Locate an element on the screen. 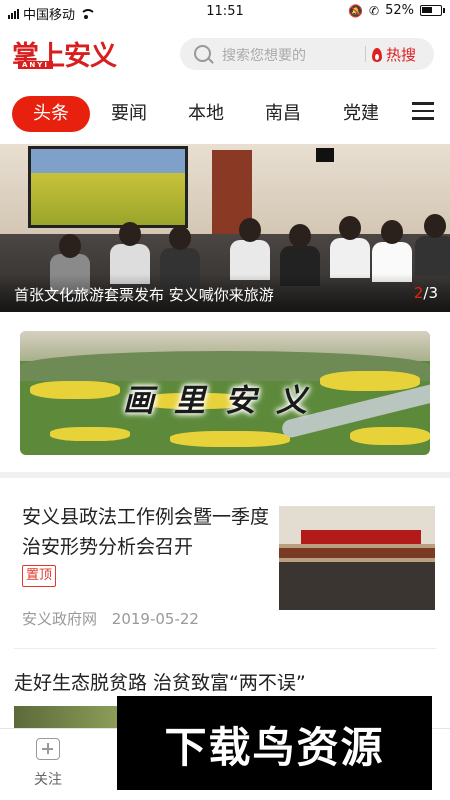 Image resolution: width=450 pixels, height=800 pixels. pinned-badge: 置顶 is located at coordinates (39, 576).